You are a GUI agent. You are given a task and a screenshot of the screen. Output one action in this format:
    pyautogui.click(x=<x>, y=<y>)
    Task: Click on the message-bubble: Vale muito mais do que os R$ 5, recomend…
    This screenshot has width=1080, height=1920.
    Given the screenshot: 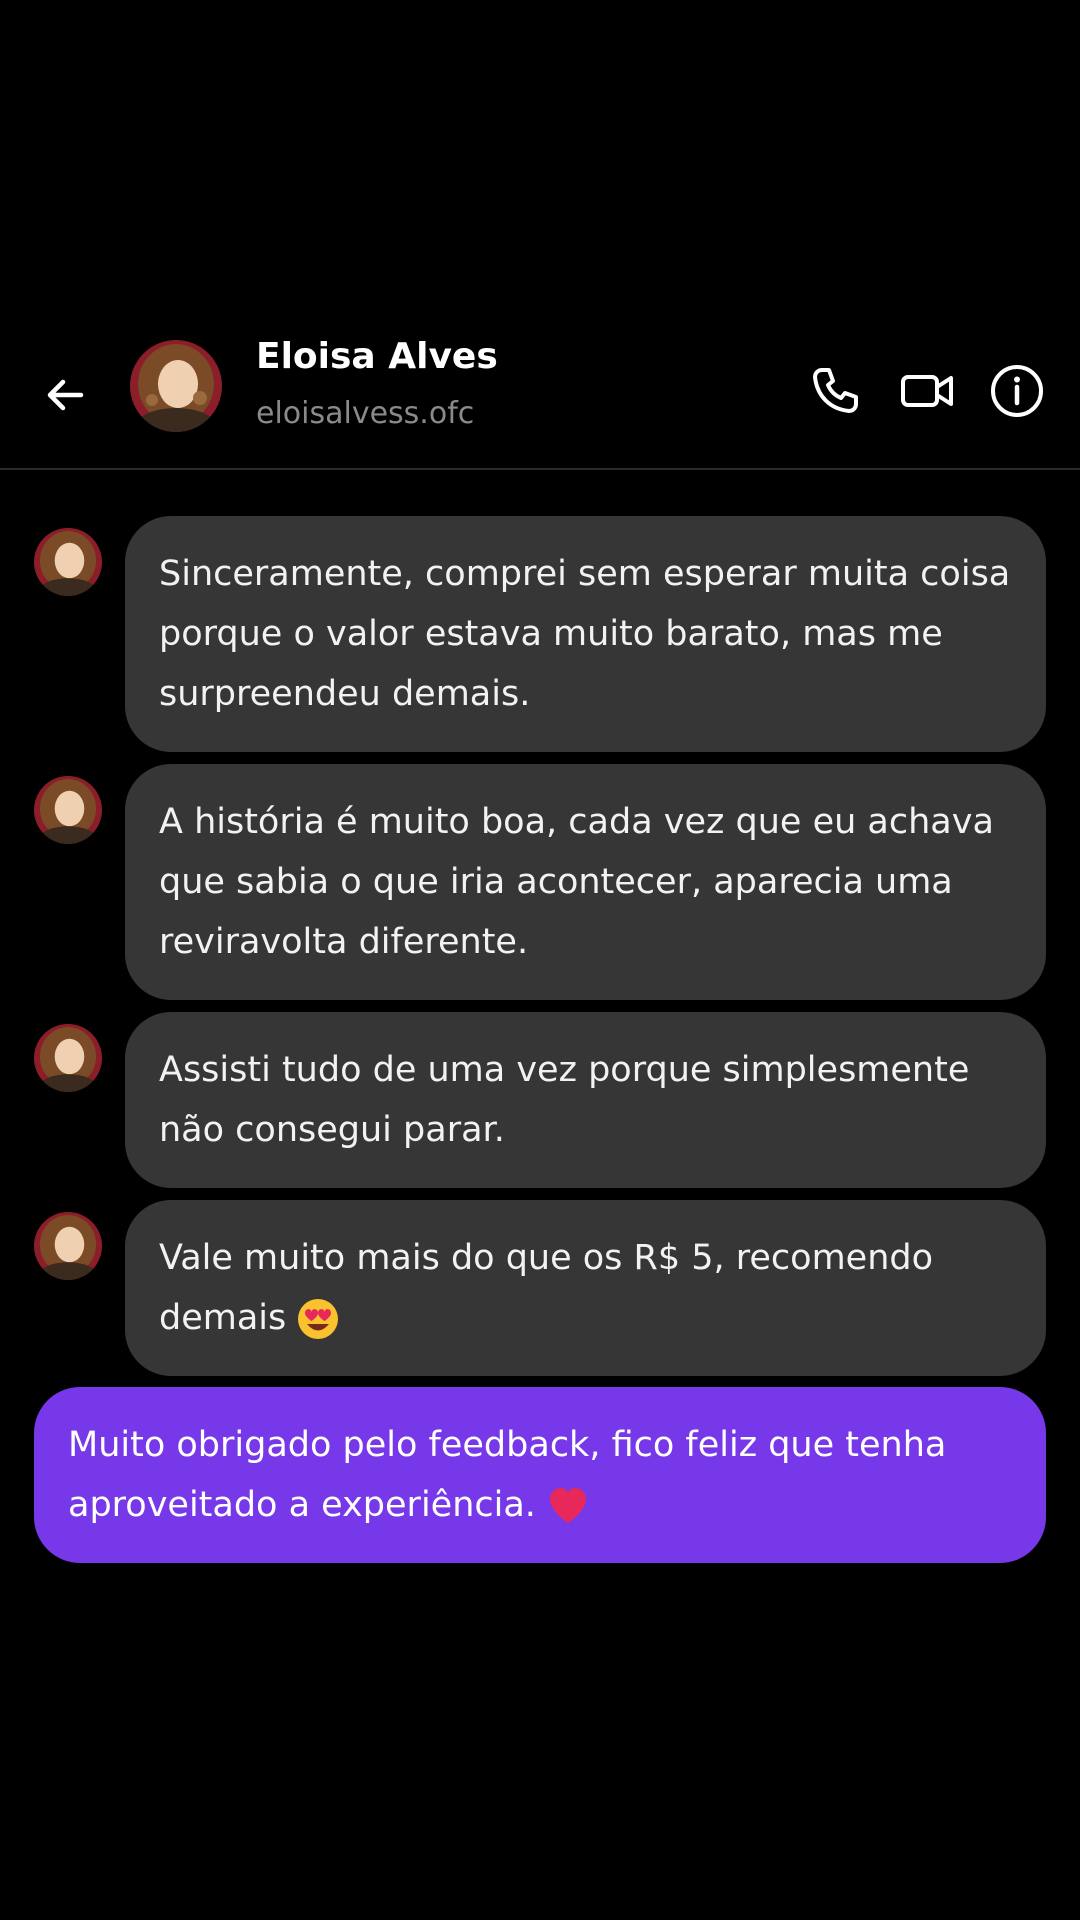 What is the action you would take?
    pyautogui.click(x=585, y=1288)
    